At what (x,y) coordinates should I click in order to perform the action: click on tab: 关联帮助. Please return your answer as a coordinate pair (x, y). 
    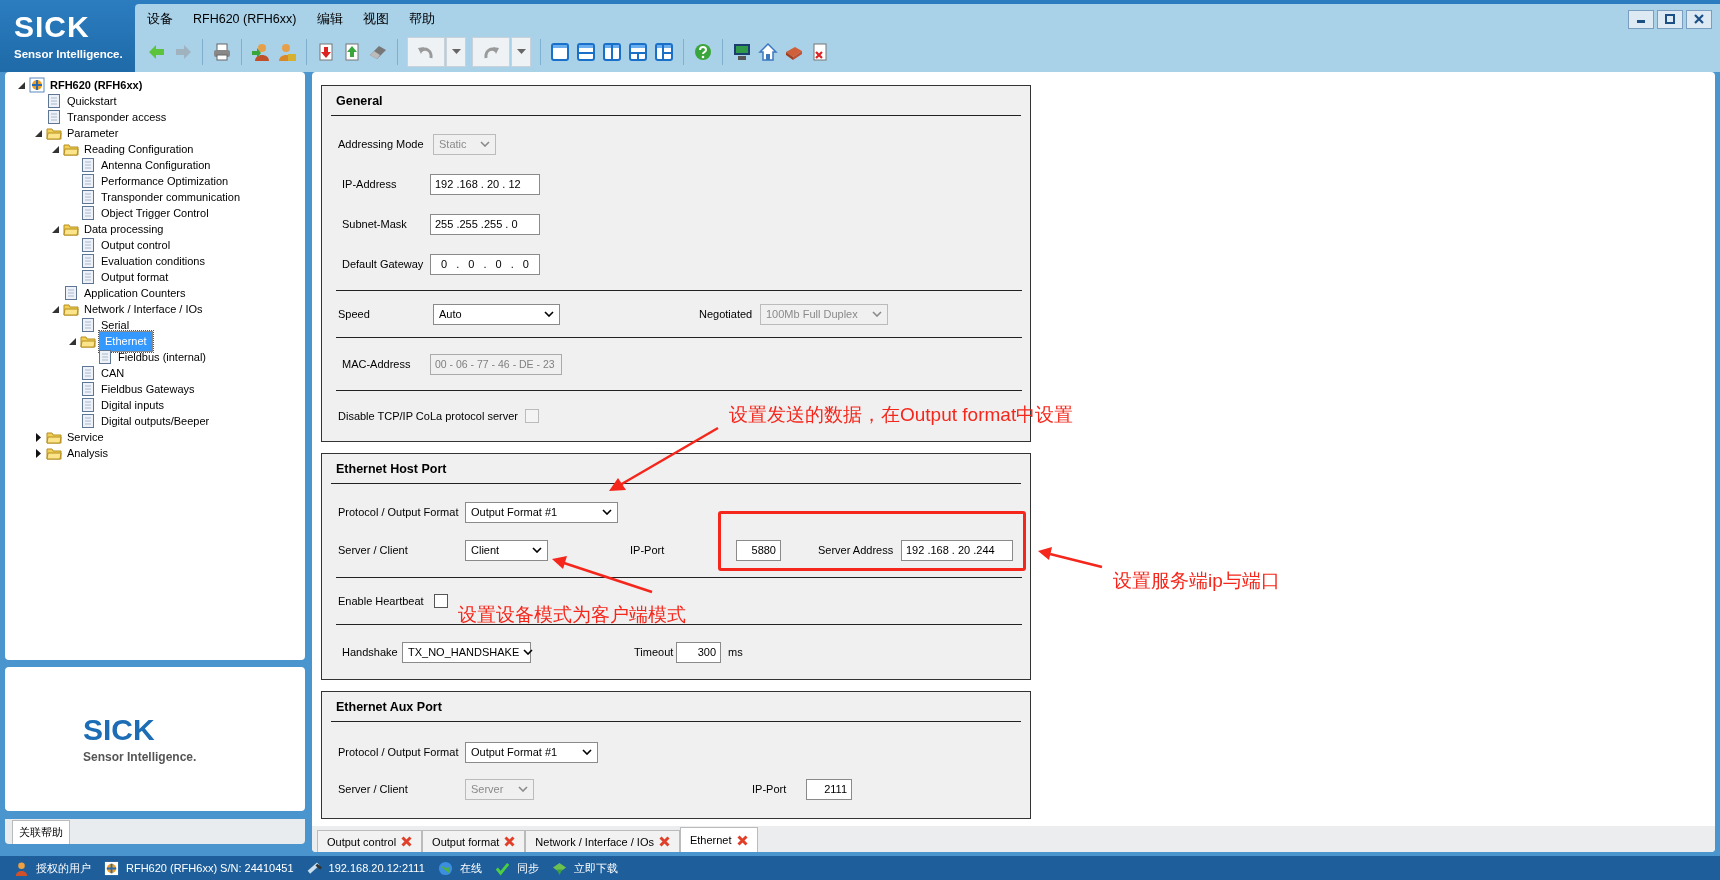
    Looking at the image, I should click on (41, 832).